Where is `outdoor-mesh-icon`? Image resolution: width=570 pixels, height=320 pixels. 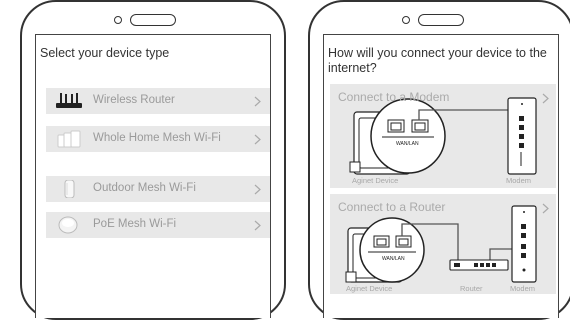
outdoor-mesh-icon is located at coordinates (69, 189).